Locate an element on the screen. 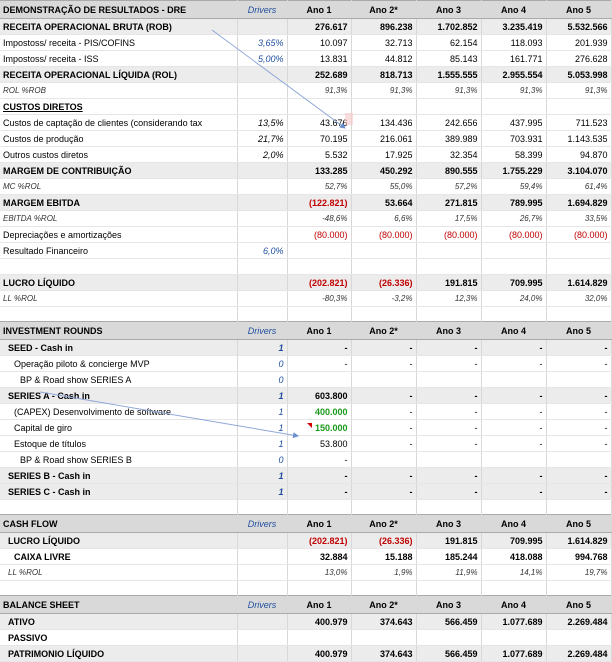  value-cell: 896.238 is located at coordinates (384, 26).